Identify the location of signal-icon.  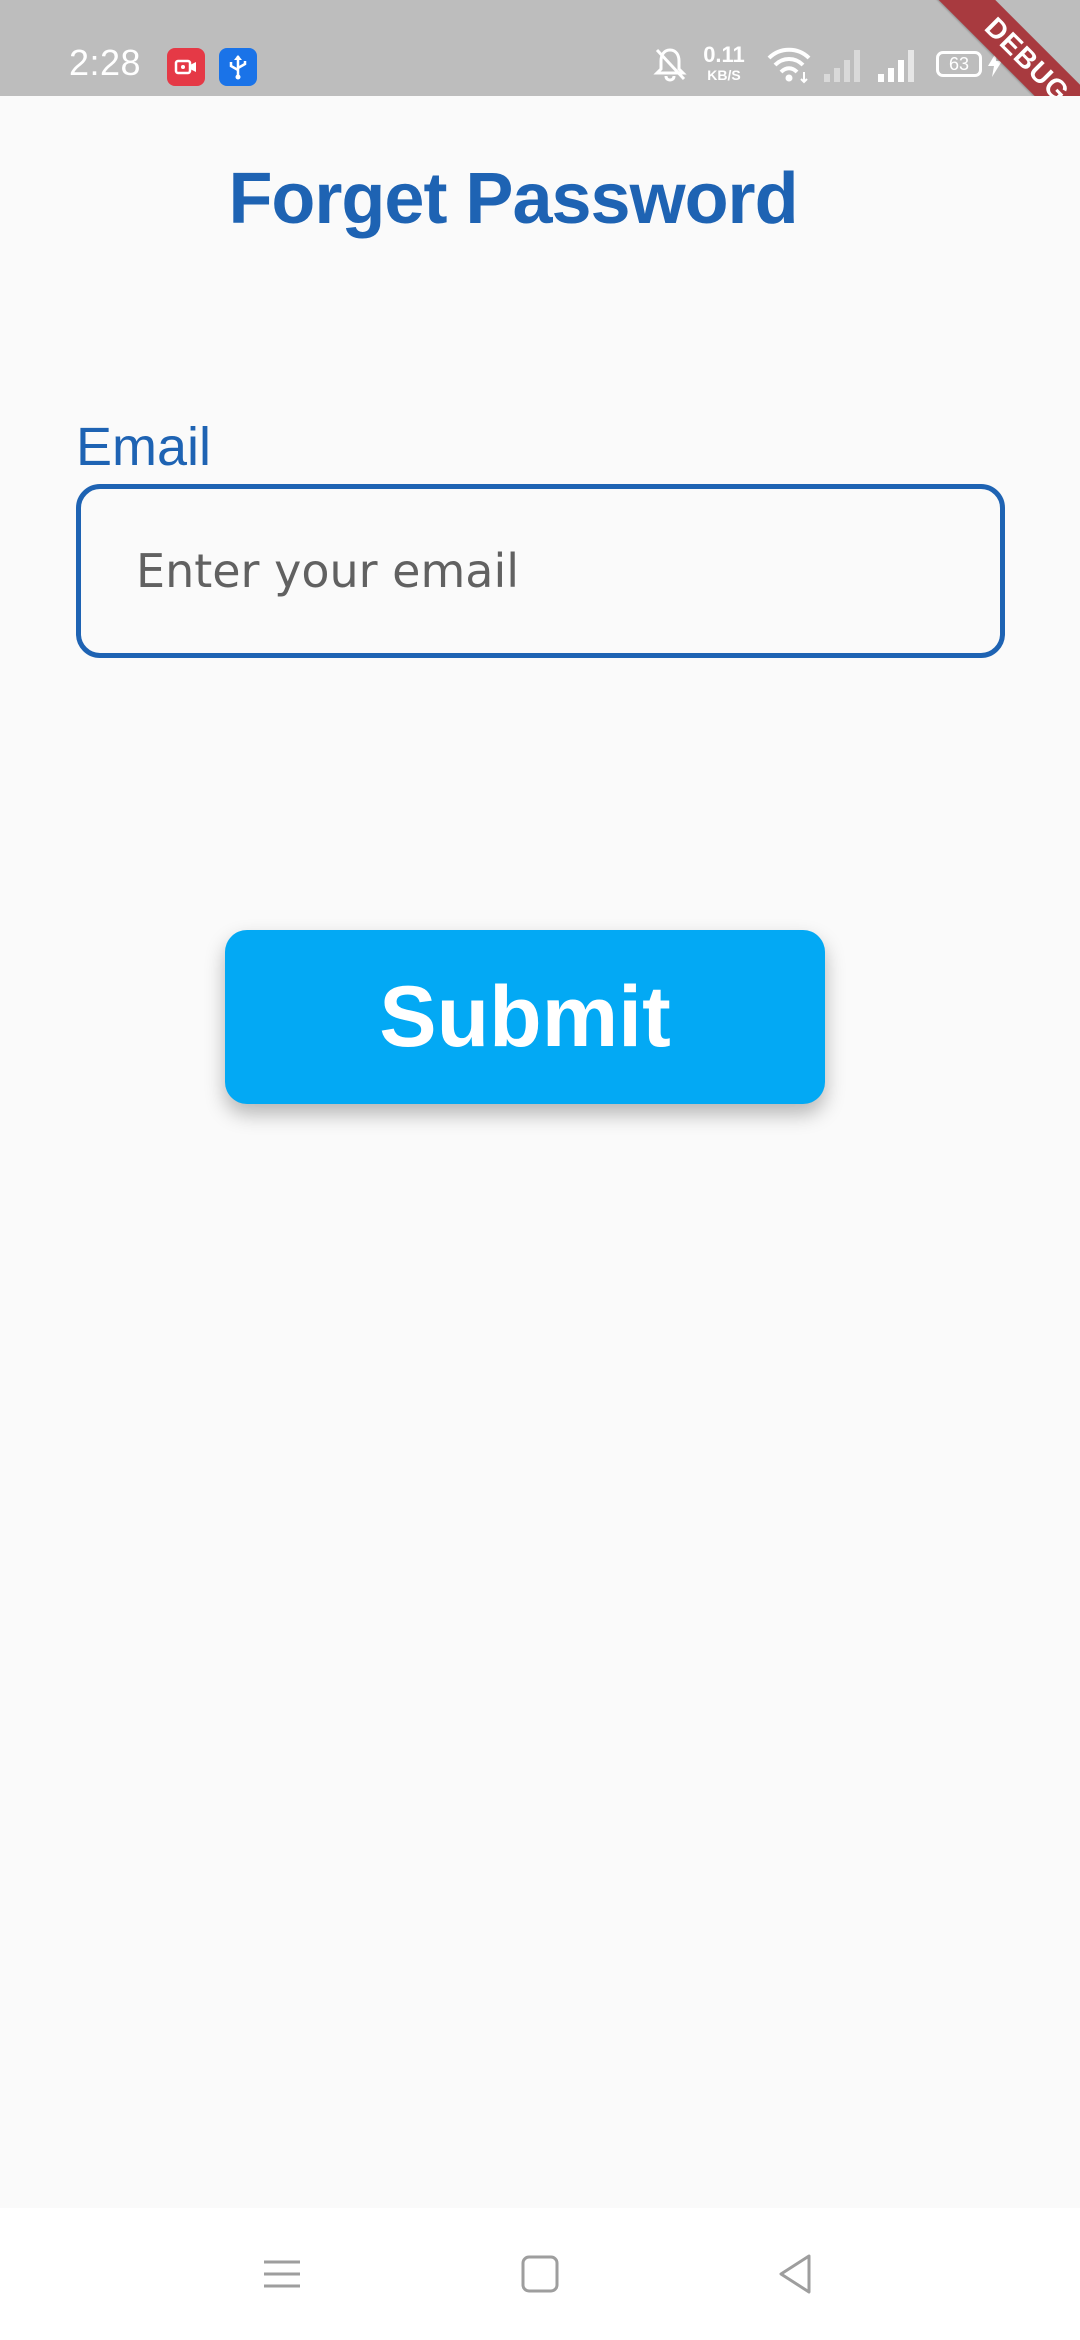
(896, 66).